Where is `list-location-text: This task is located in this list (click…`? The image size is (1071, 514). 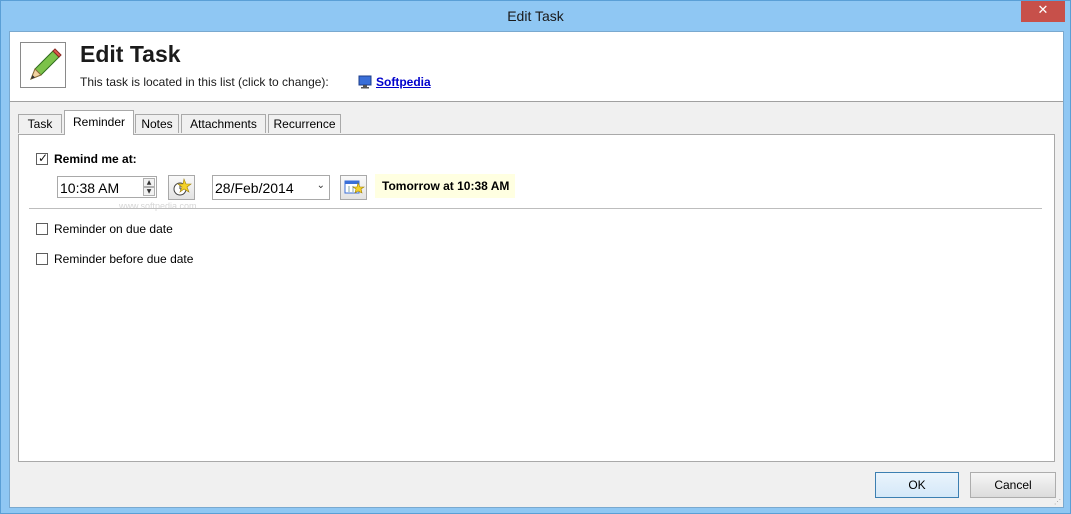 list-location-text: This task is located in this list (click… is located at coordinates (204, 82).